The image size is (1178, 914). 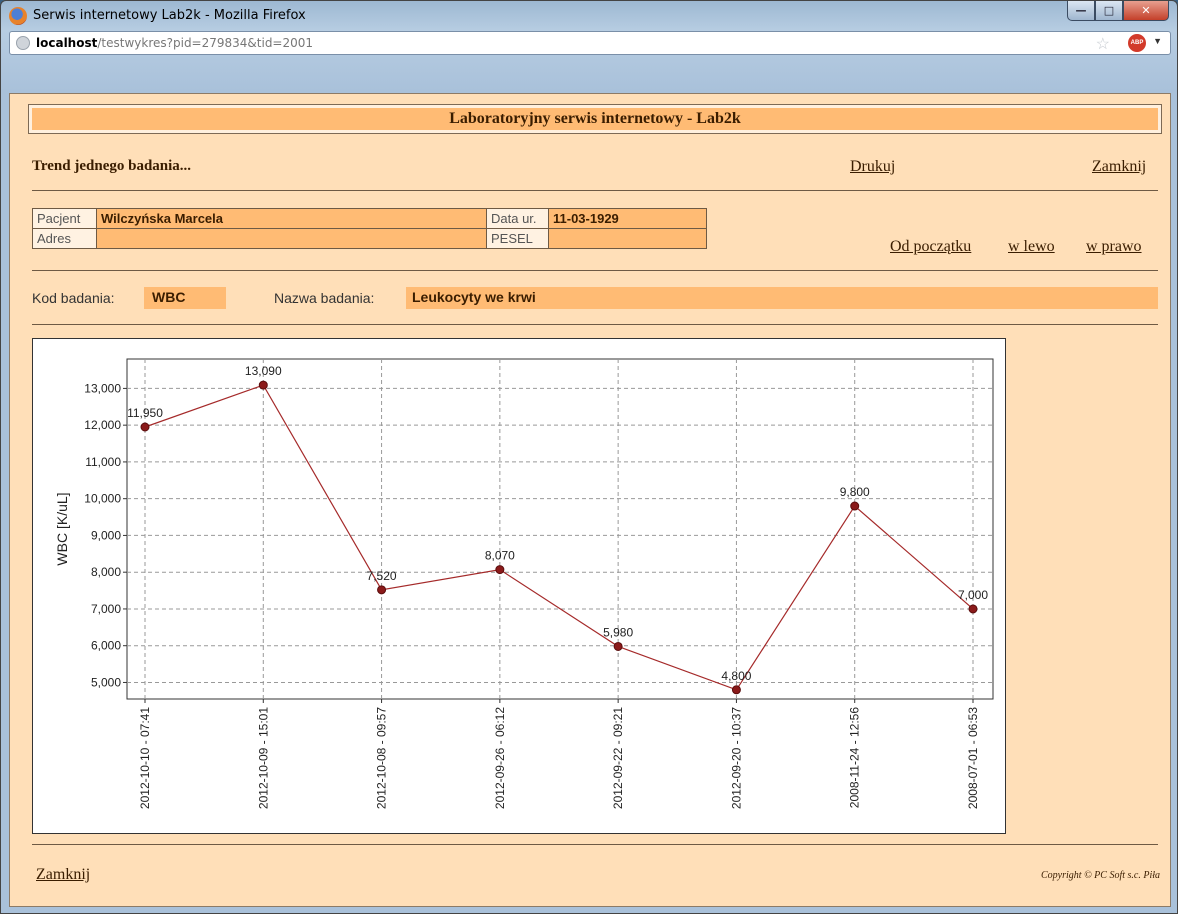 I want to click on pesel-label: PESEL, so click(x=517, y=238).